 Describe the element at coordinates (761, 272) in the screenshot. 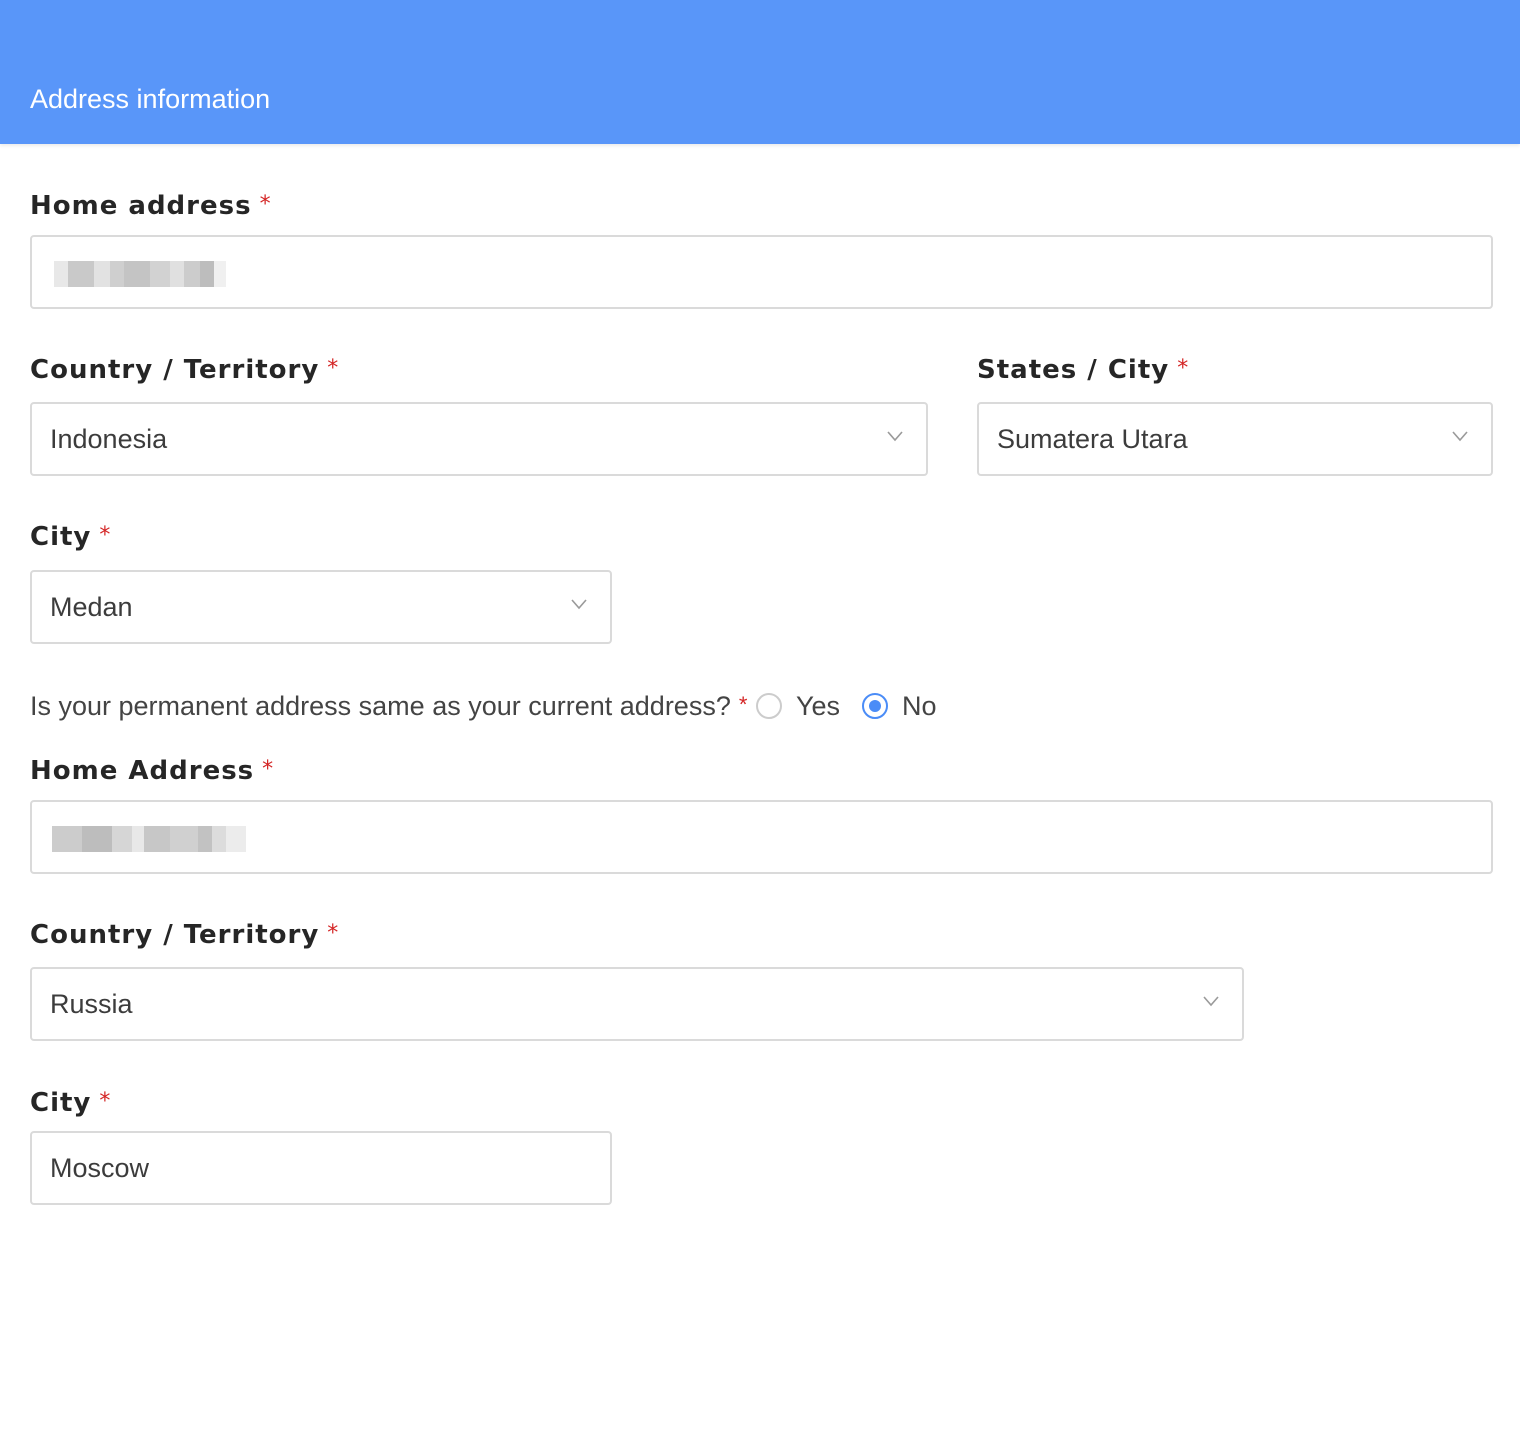

I see `home-address-input` at that location.